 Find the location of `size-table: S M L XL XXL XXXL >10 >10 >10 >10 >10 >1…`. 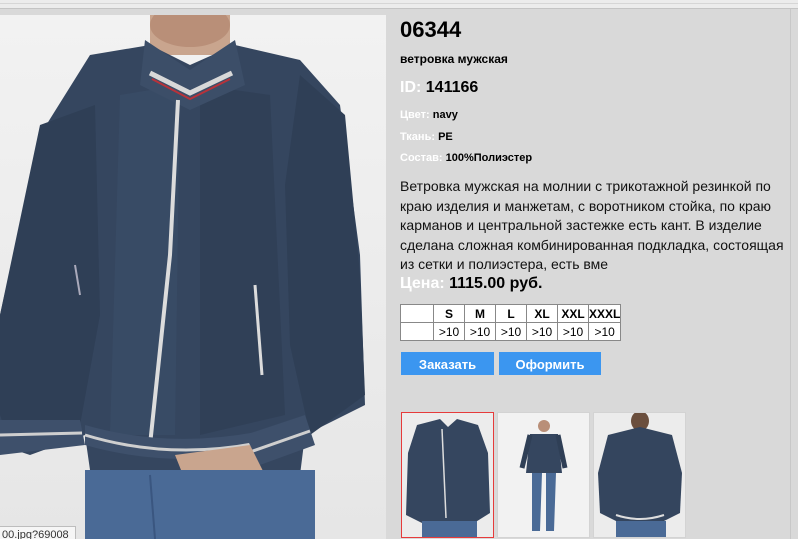

size-table: S M L XL XXL XXXL >10 >10 >10 >10 >10 >1… is located at coordinates (511, 322).